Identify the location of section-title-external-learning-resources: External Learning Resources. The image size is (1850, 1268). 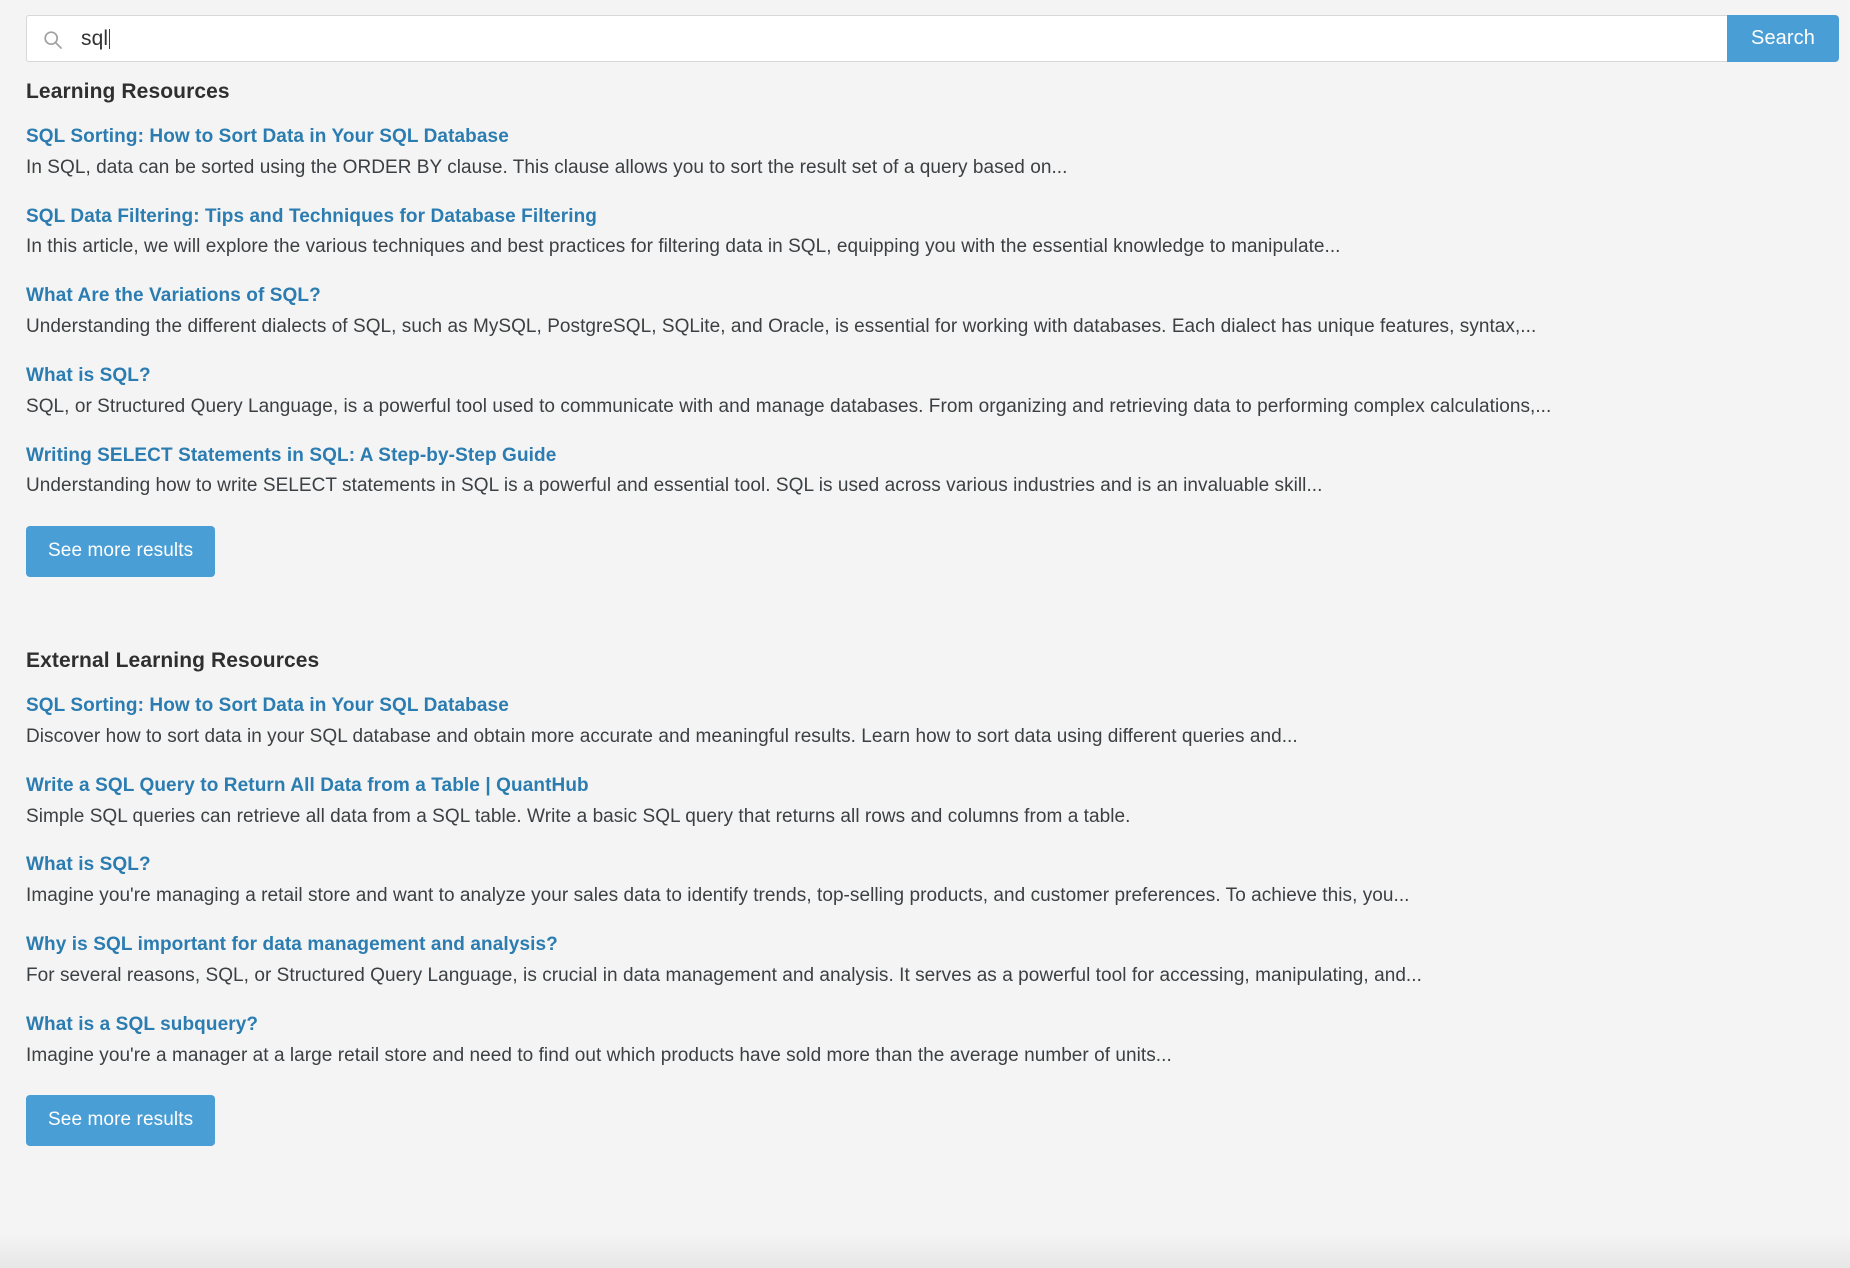
(173, 661).